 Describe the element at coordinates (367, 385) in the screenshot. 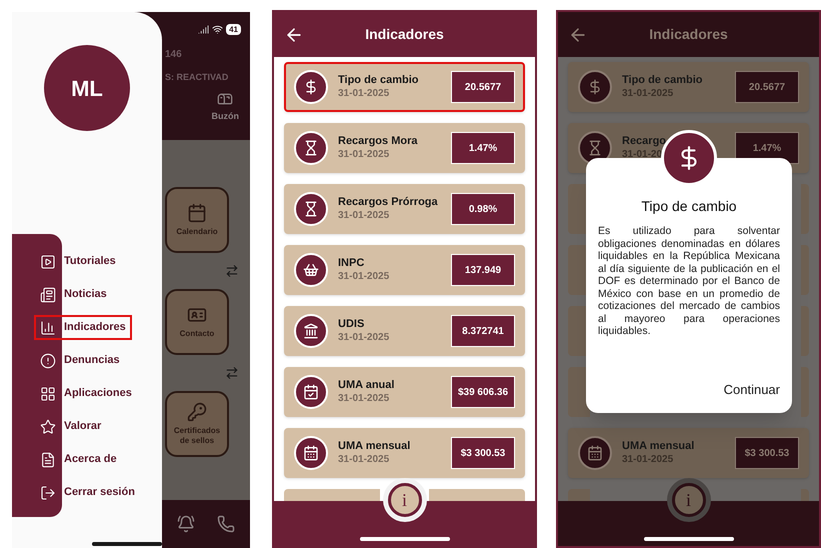

I see `indicator-name: UMA anual` at that location.